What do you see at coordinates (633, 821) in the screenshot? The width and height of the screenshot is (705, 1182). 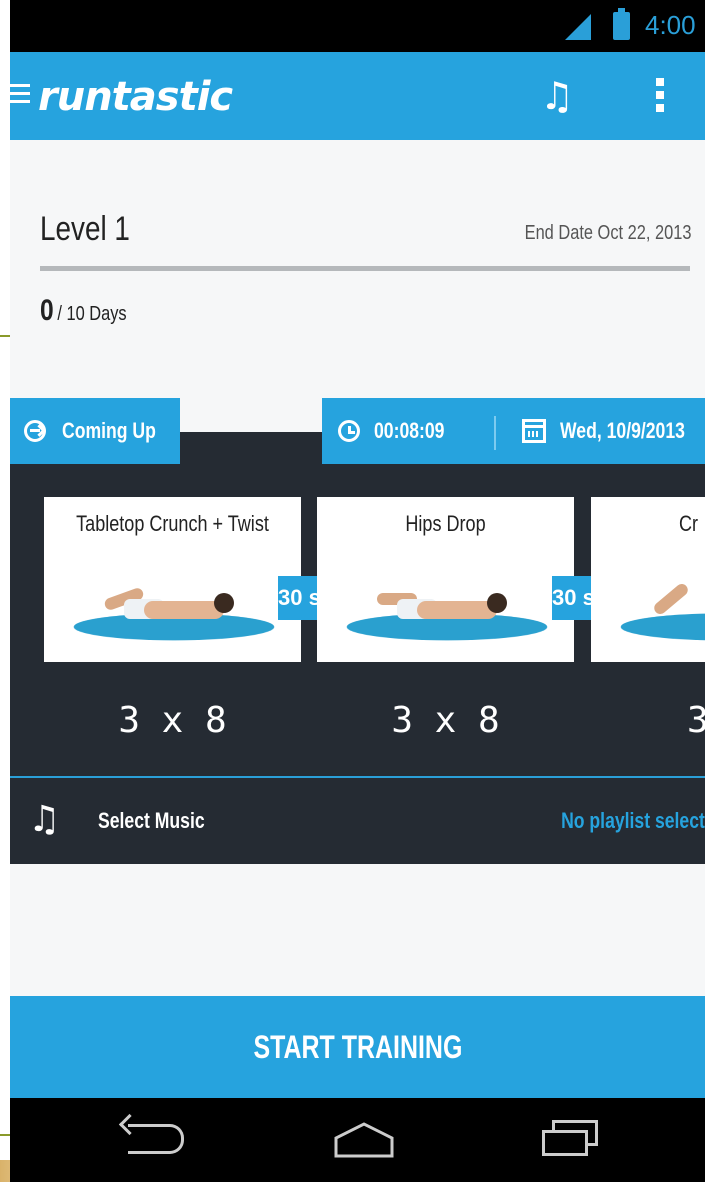 I see `playlist-status: No playlist selected` at bounding box center [633, 821].